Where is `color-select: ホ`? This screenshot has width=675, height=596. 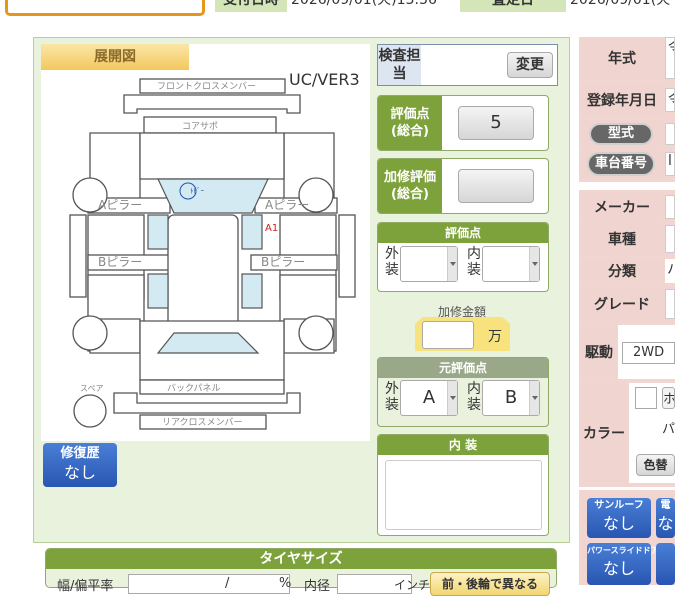
color-select: ホ is located at coordinates (668, 398).